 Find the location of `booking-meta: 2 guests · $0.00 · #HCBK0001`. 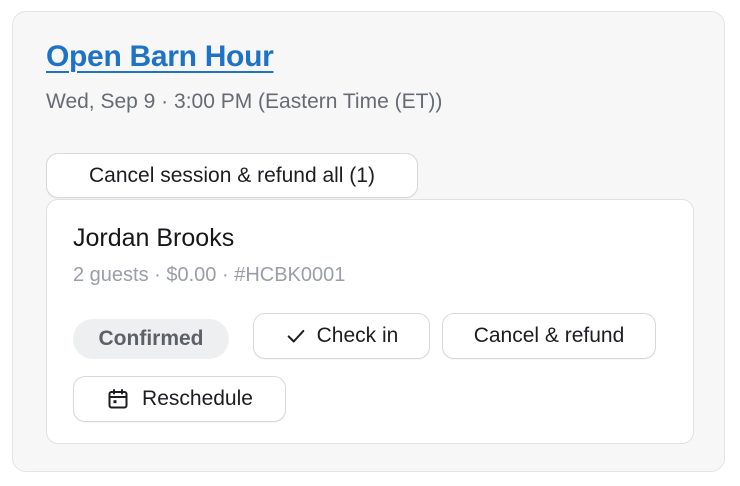

booking-meta: 2 guests · $0.00 · #HCBK0001 is located at coordinates (209, 275).